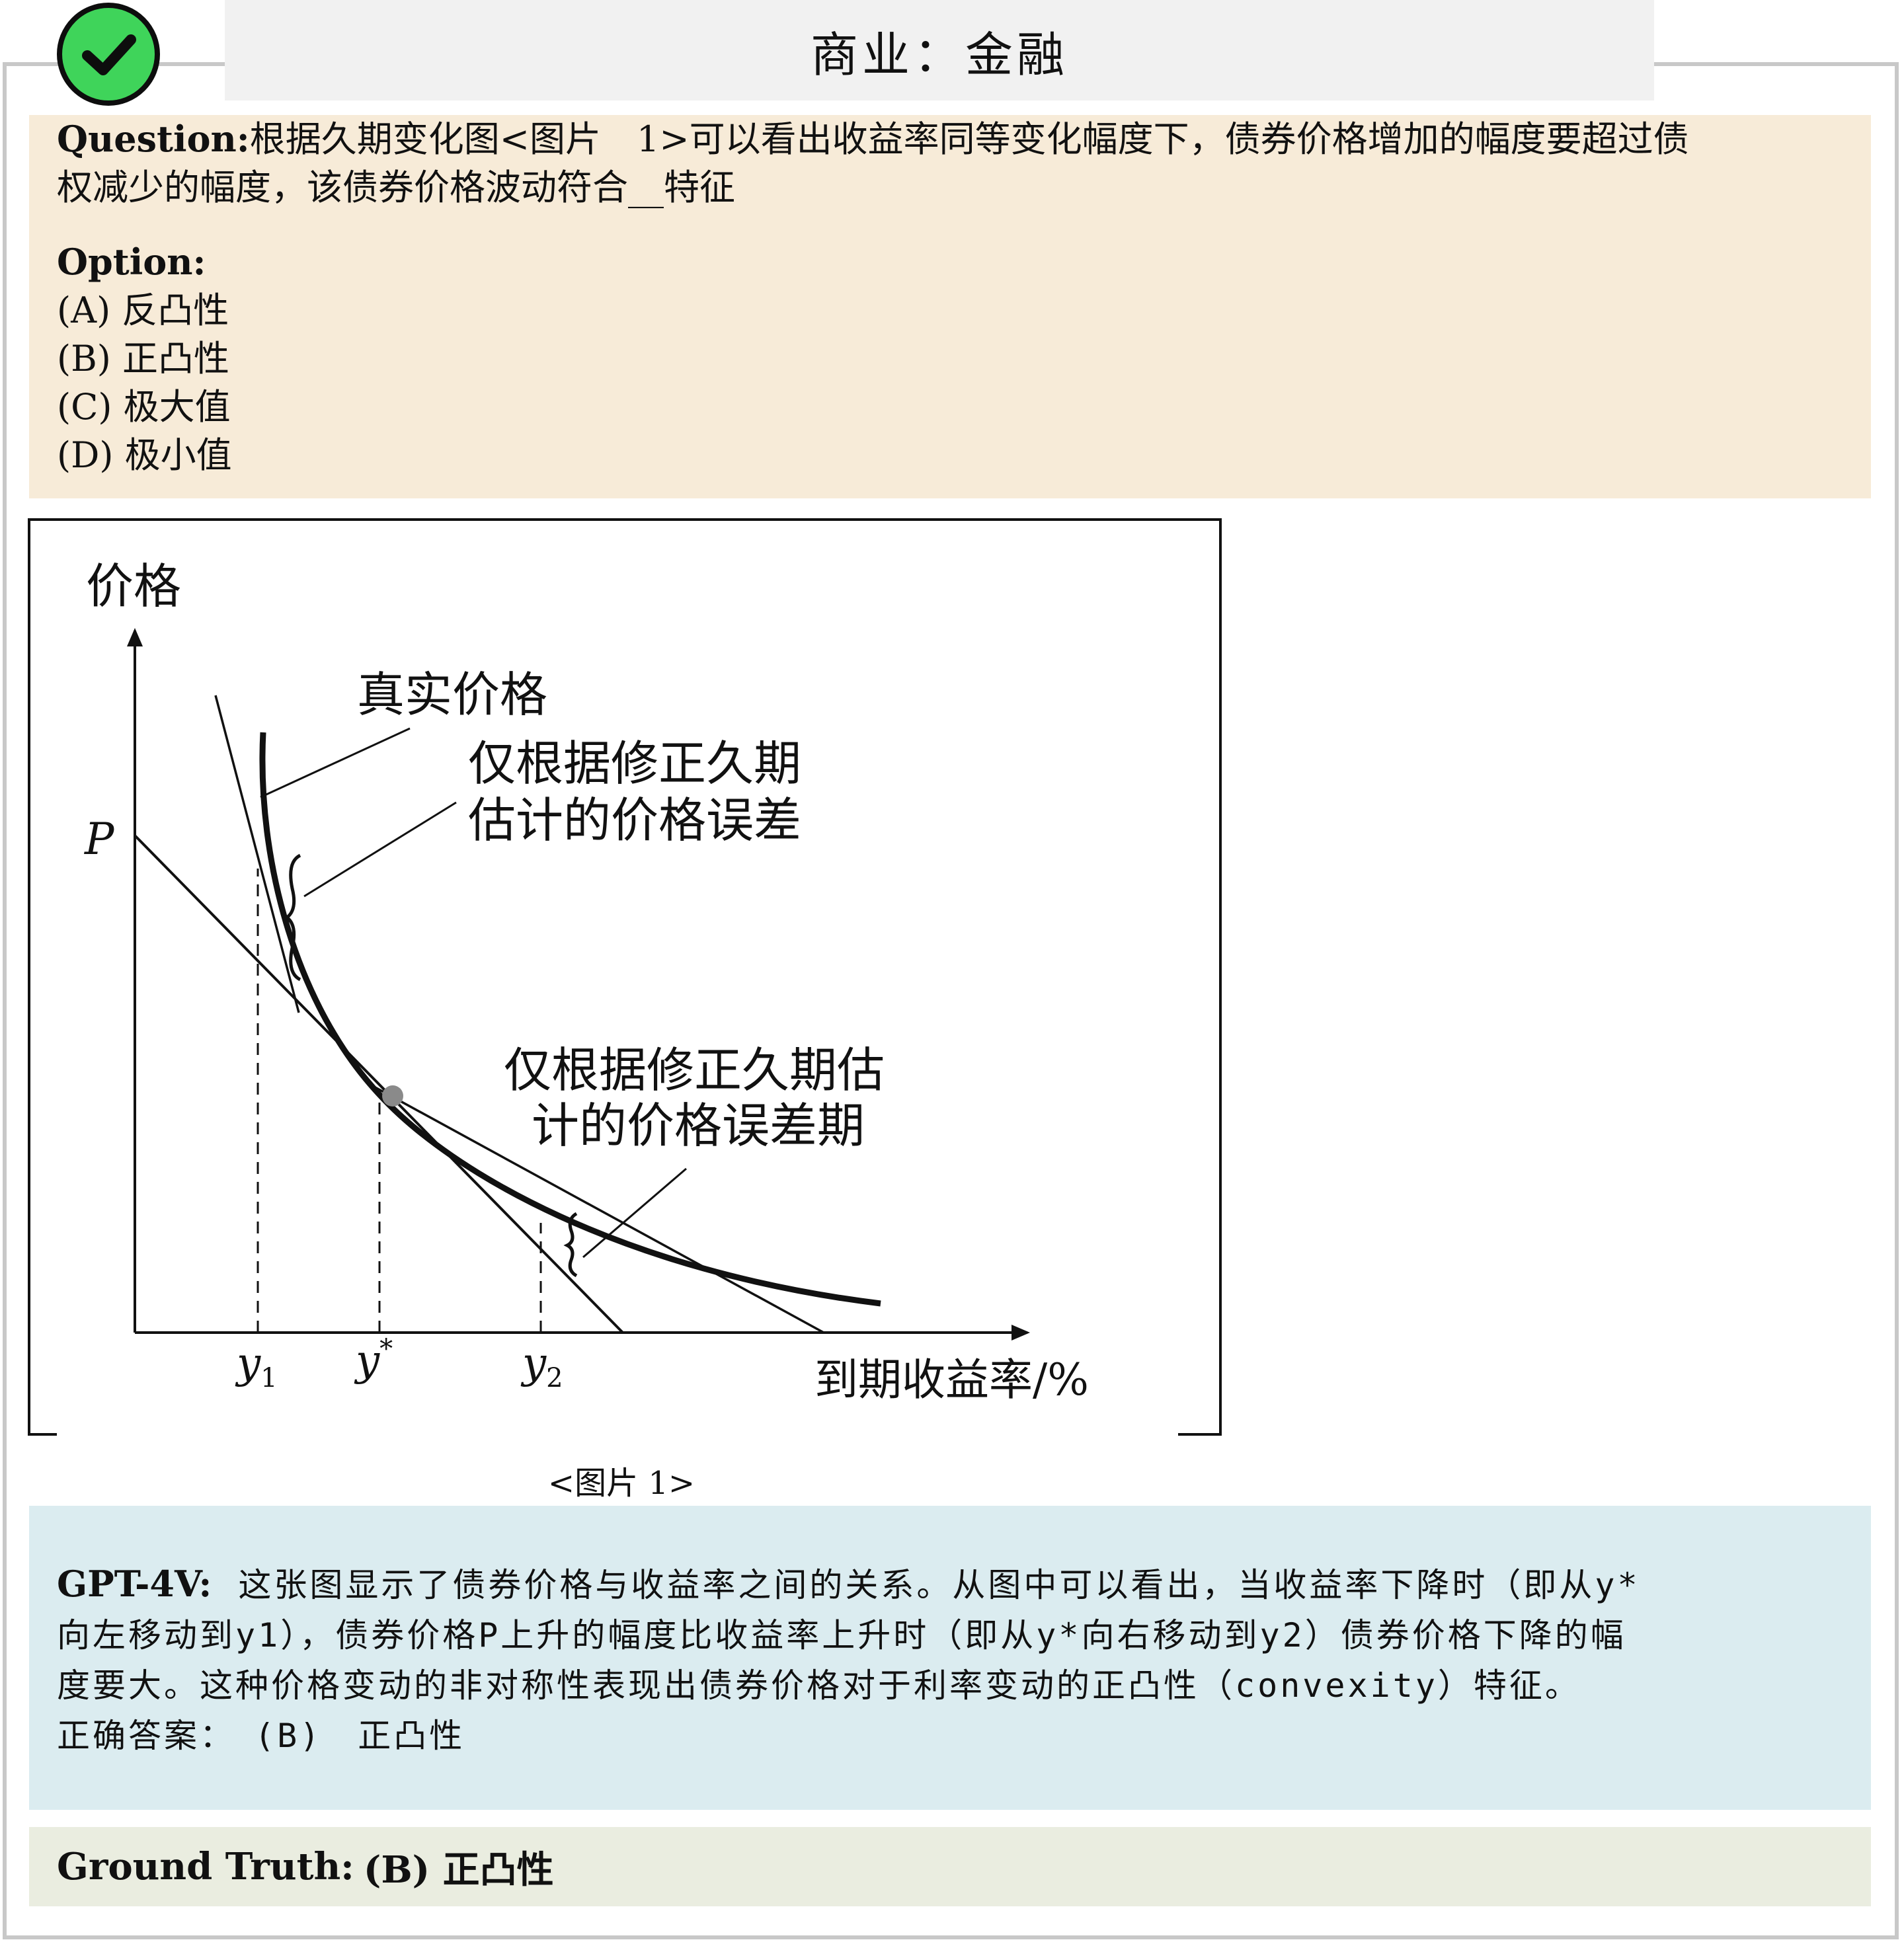 This screenshot has width=1904, height=1946. I want to click on option-a: (A) 反凸性, so click(143, 310).